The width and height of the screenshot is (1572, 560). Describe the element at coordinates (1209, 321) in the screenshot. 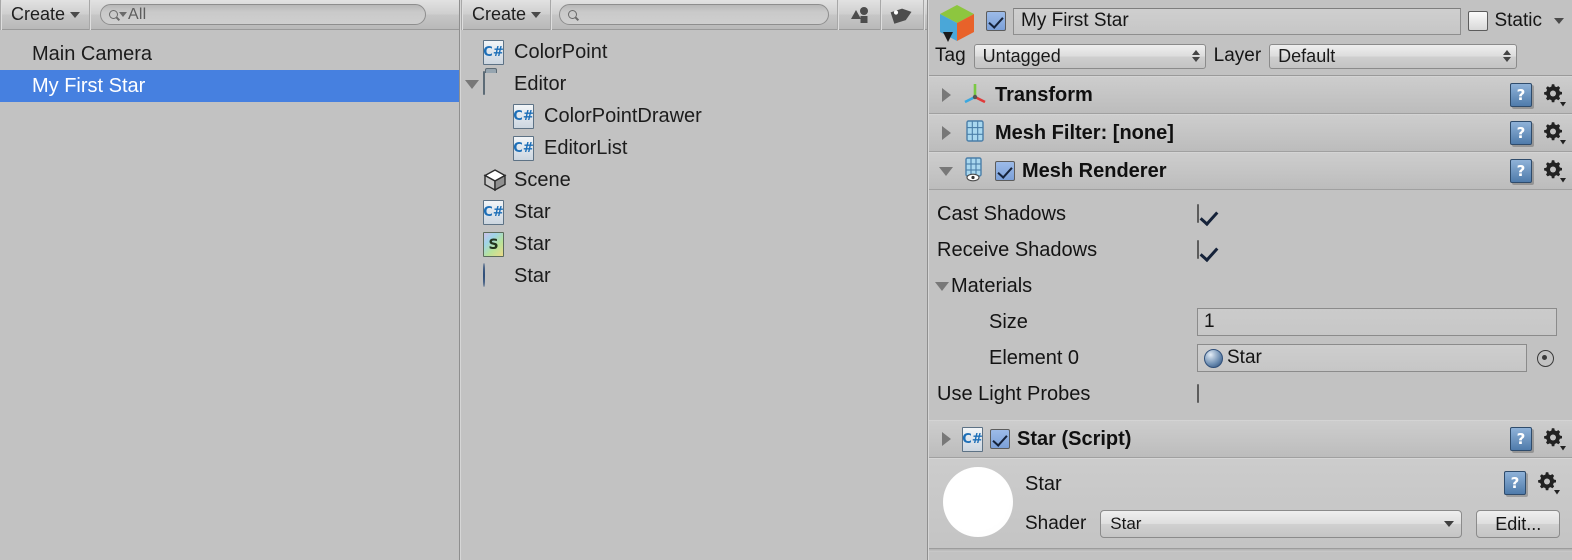

I see `materials-size-value: 1` at that location.